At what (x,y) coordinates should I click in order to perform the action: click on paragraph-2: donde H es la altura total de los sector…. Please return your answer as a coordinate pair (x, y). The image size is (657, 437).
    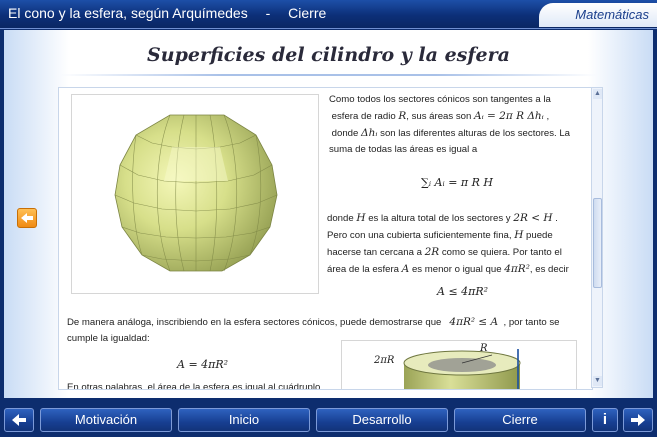
    Looking at the image, I should click on (448, 244).